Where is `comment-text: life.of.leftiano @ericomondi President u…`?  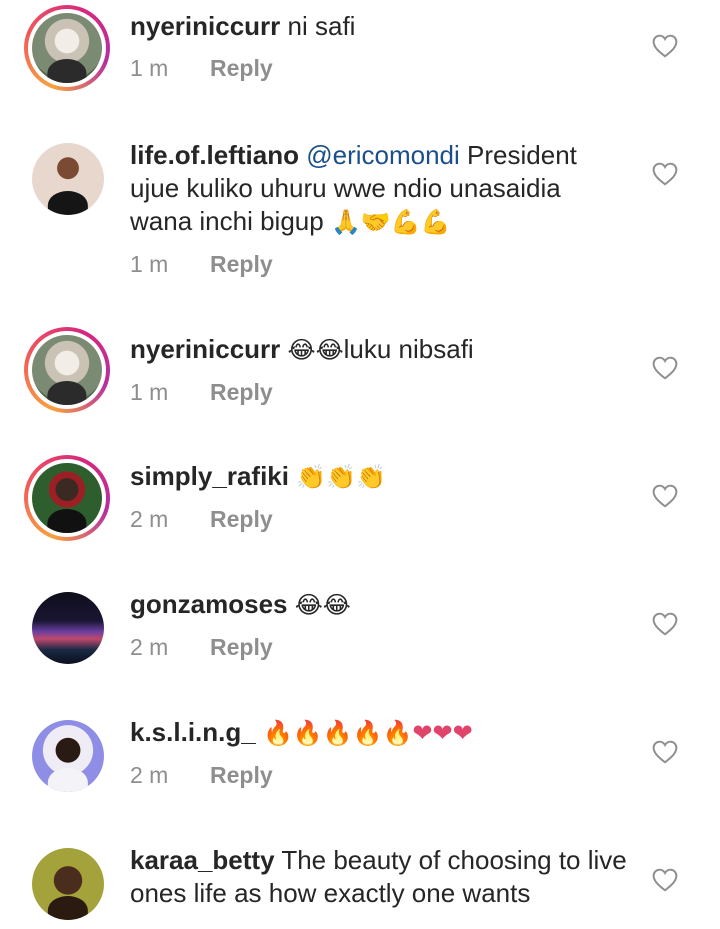 comment-text: life.of.leftiano @ericomondi President u… is located at coordinates (380, 189).